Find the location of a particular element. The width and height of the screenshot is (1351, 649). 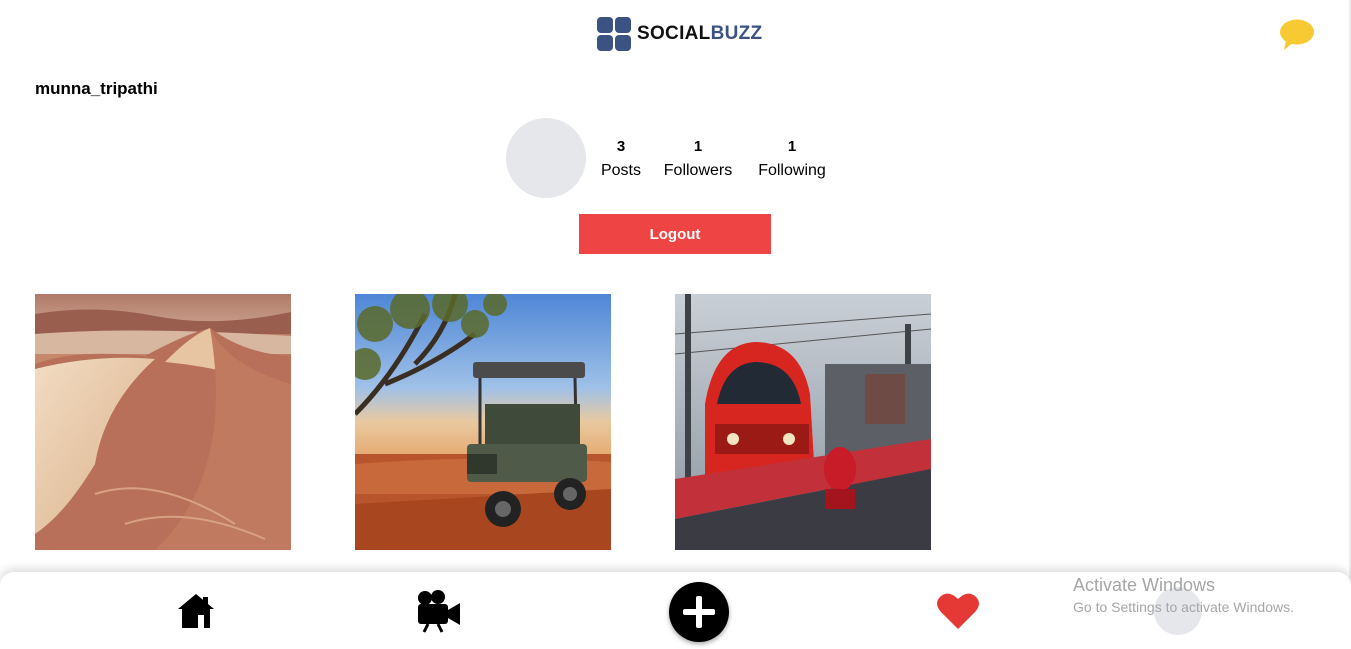

bottom-navigation is located at coordinates (675, 610).